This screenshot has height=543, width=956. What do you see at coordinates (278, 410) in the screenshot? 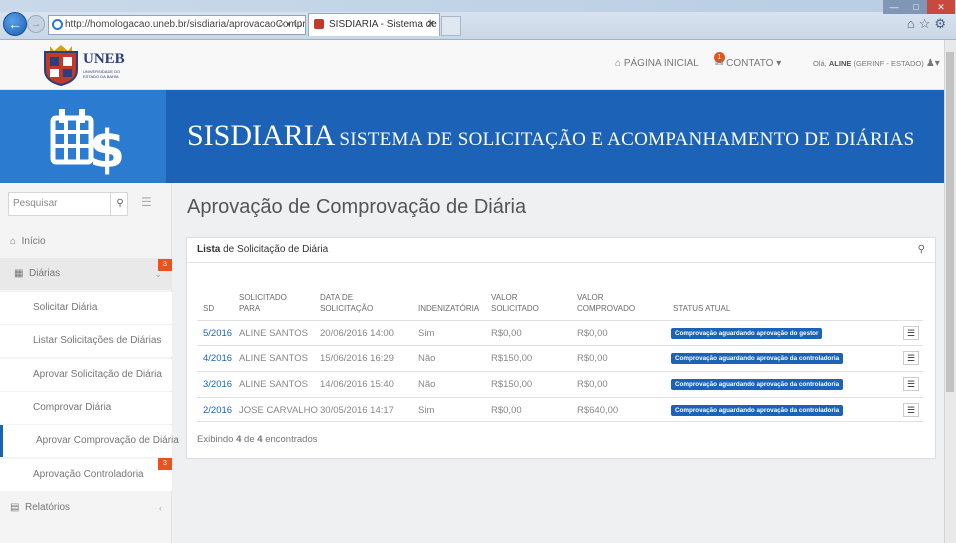
I see `cell-para: JOSE CARVALHO` at bounding box center [278, 410].